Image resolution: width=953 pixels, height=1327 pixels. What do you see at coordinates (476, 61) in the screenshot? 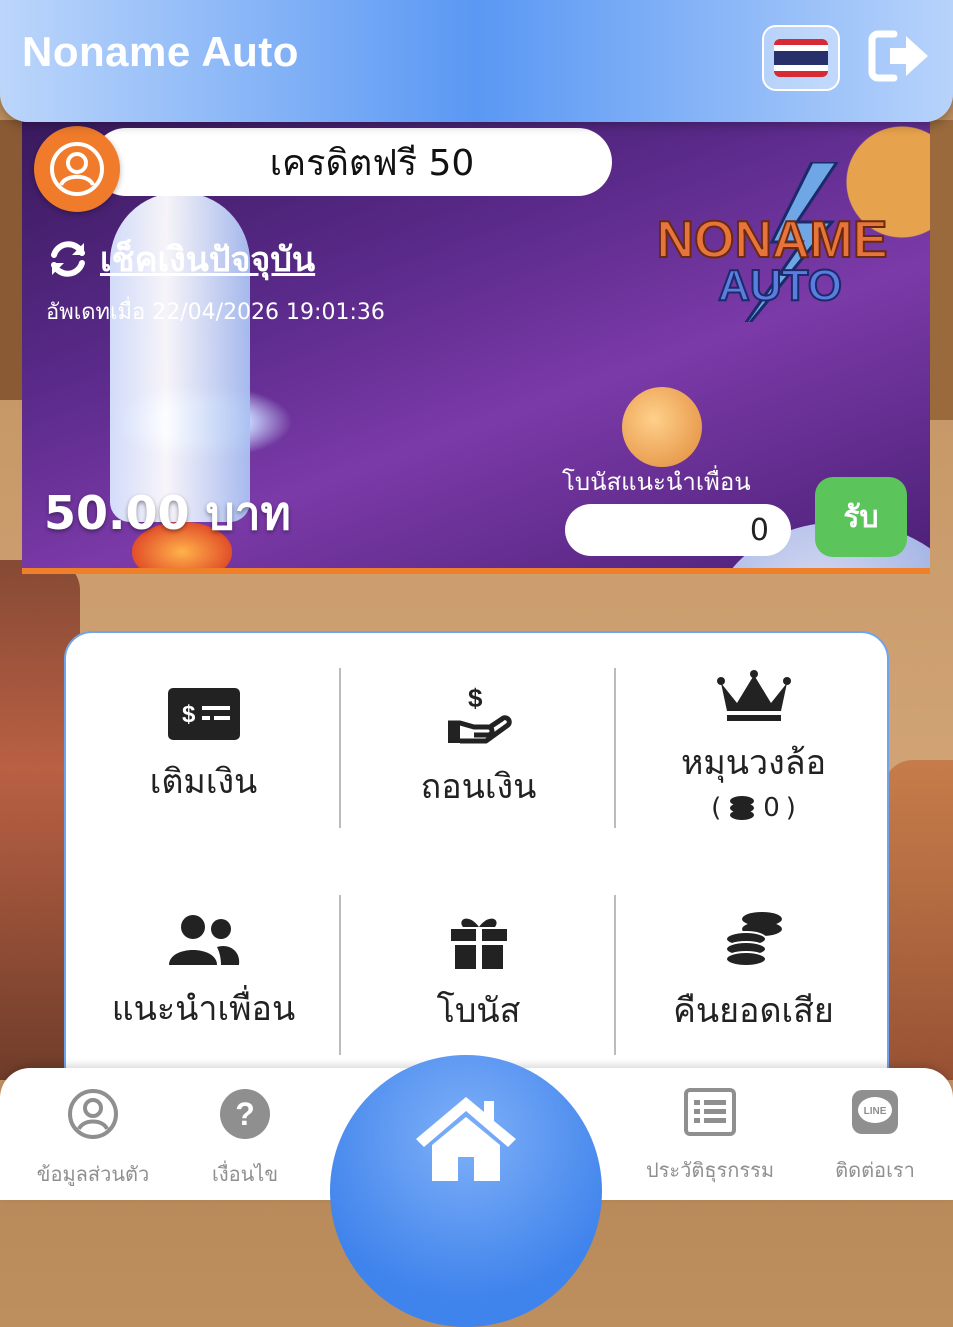
I see `top-header: Noname Auto` at bounding box center [476, 61].